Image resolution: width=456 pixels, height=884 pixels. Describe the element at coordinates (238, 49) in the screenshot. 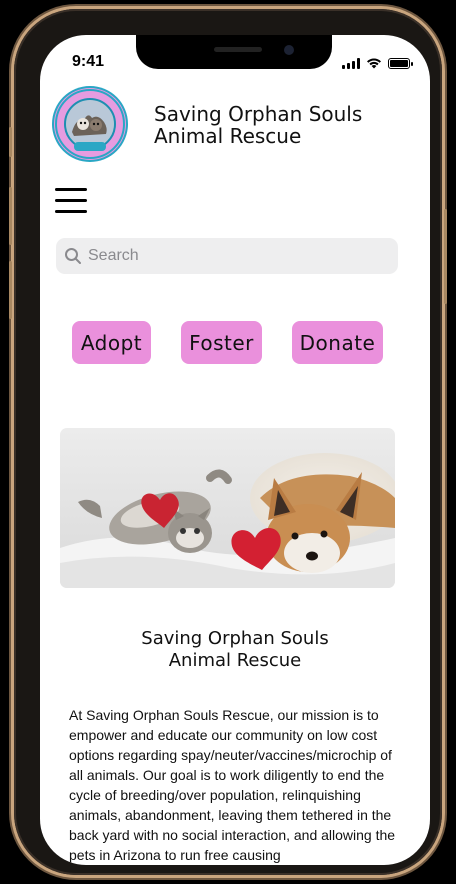

I see `speaker-grille` at that location.